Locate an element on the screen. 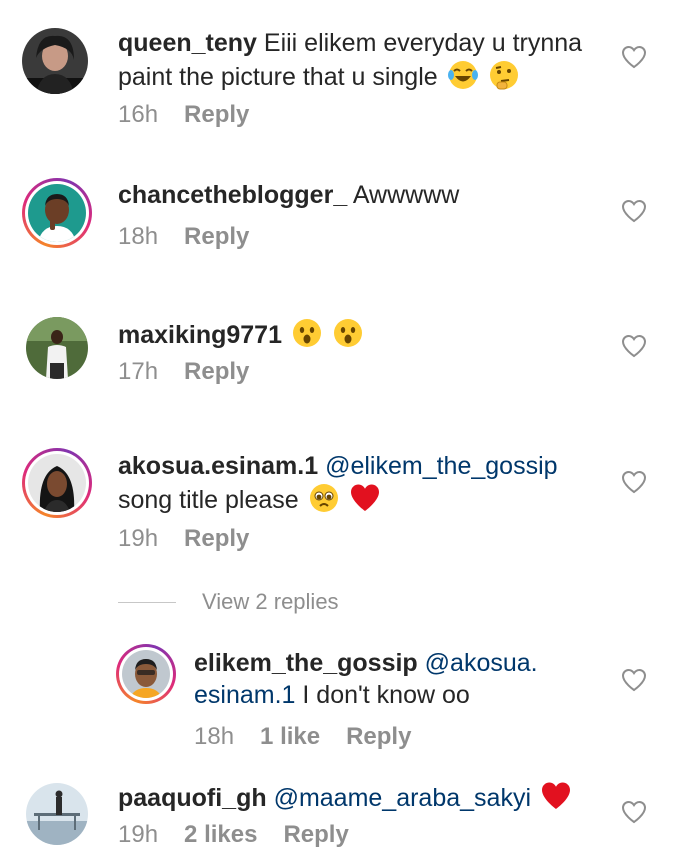 This screenshot has width=675, height=849. comment-body: chancetheblogger_ Awwwww is located at coordinates (361, 195).